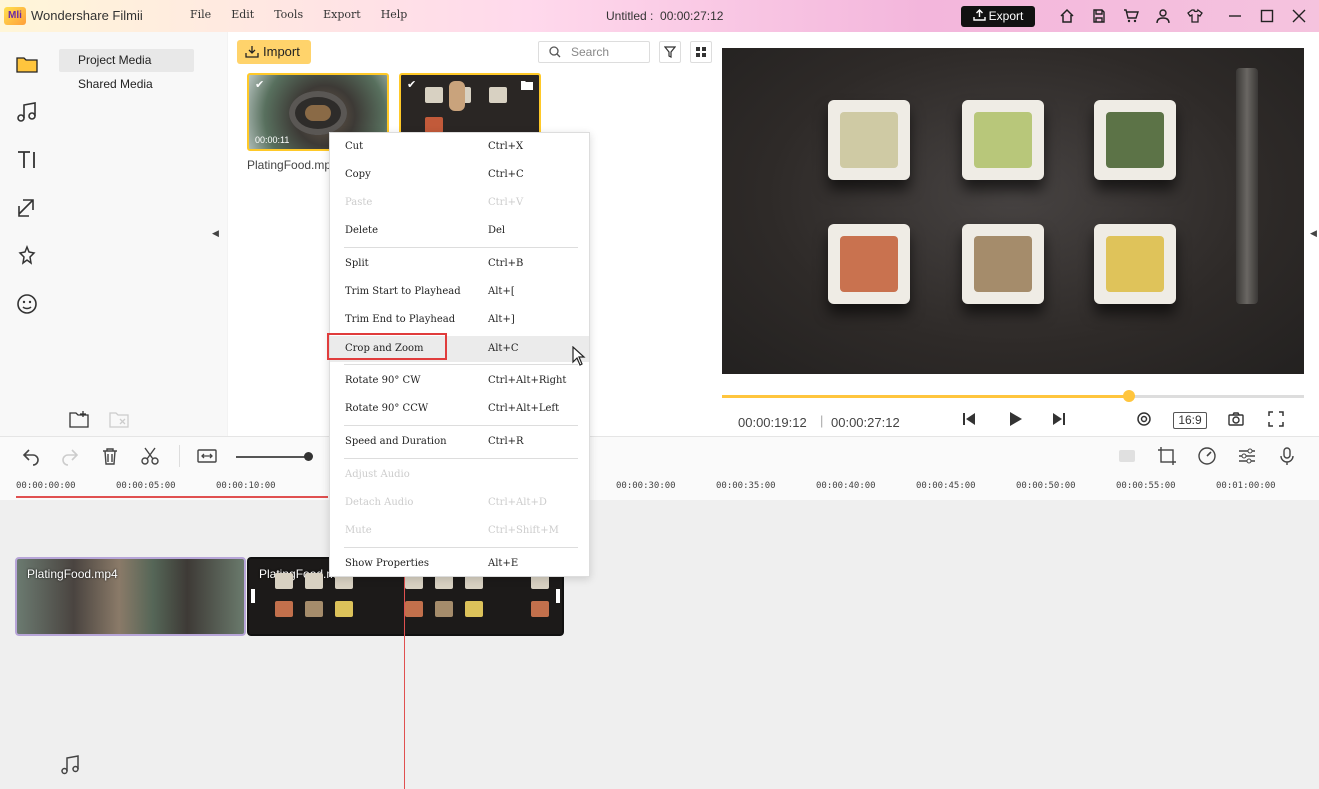  I want to click on timeline-clip-1: PlatingFood.mp4, so click(130, 596).